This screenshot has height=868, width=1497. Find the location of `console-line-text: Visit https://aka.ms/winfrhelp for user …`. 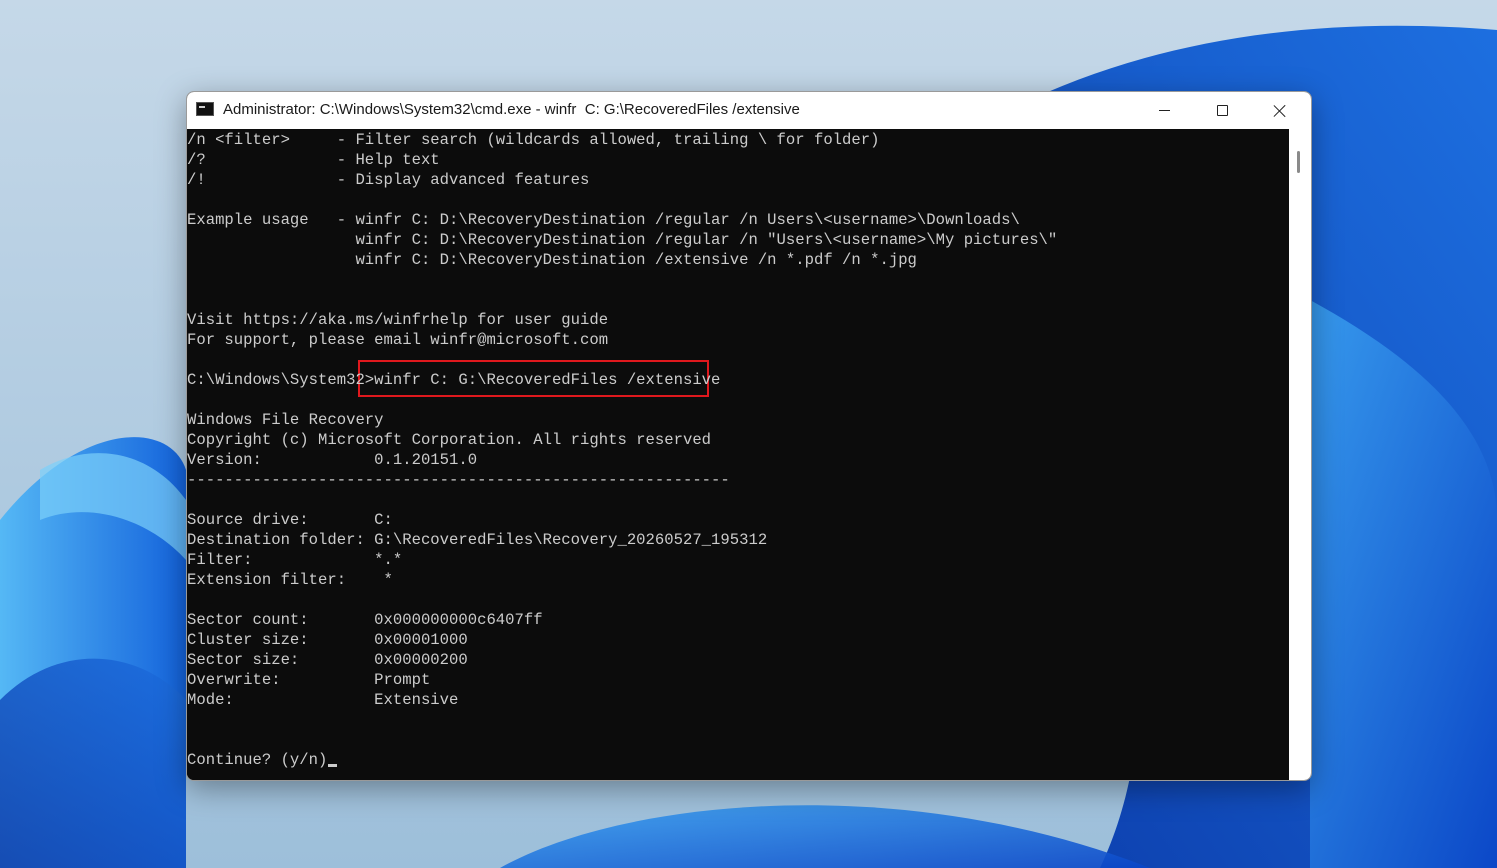

console-line-text: Visit https://aka.ms/winfrhelp for user … is located at coordinates (398, 320).